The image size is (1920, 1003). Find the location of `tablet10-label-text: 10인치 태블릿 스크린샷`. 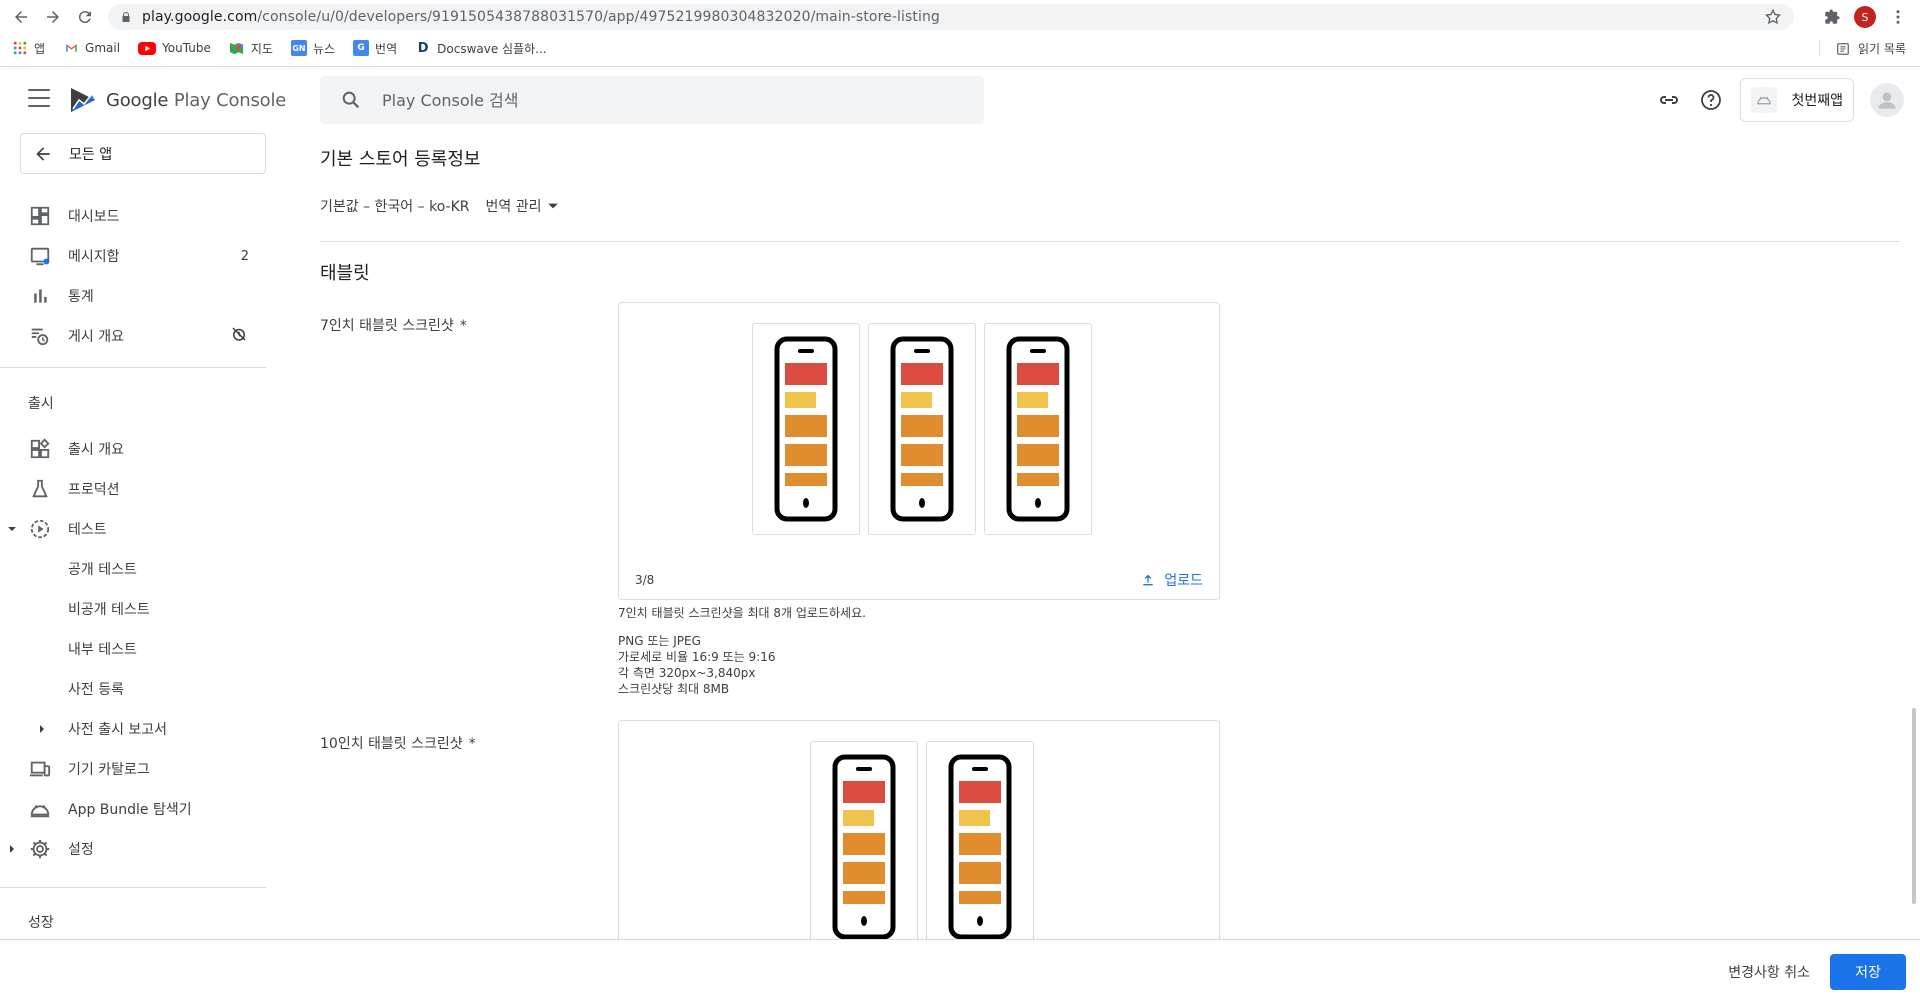

tablet10-label-text: 10인치 태블릿 스크린샷 is located at coordinates (391, 744).